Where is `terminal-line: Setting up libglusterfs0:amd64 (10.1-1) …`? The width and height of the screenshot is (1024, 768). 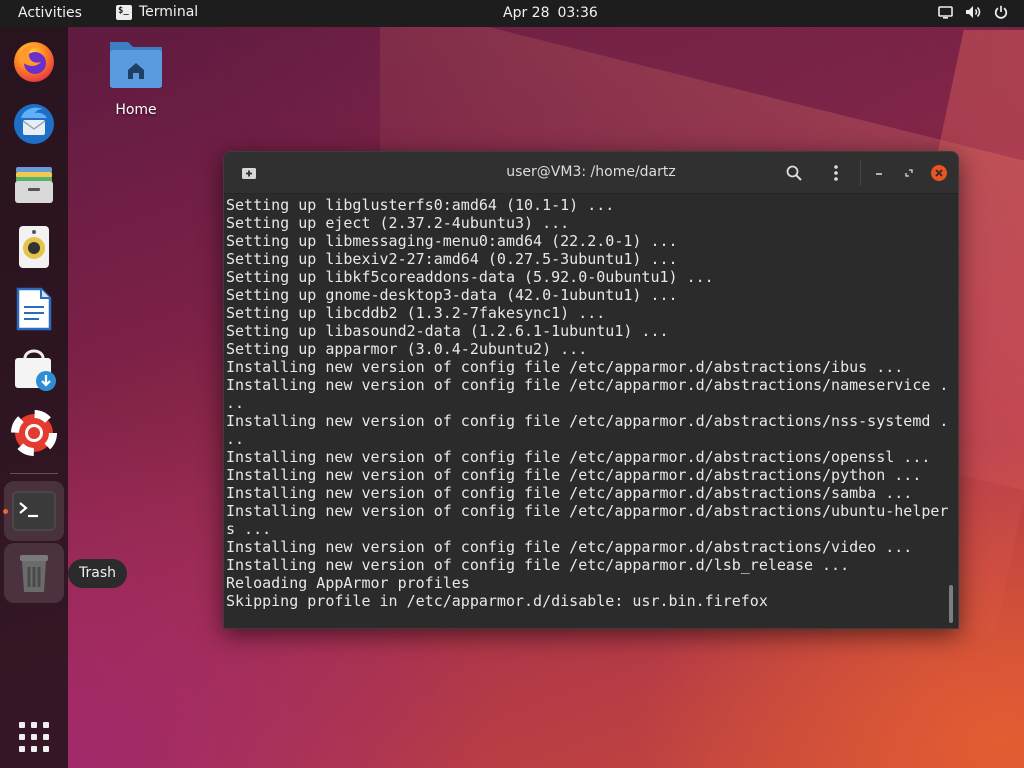 terminal-line: Setting up libglusterfs0:amd64 (10.1-1) … is located at coordinates (420, 205).